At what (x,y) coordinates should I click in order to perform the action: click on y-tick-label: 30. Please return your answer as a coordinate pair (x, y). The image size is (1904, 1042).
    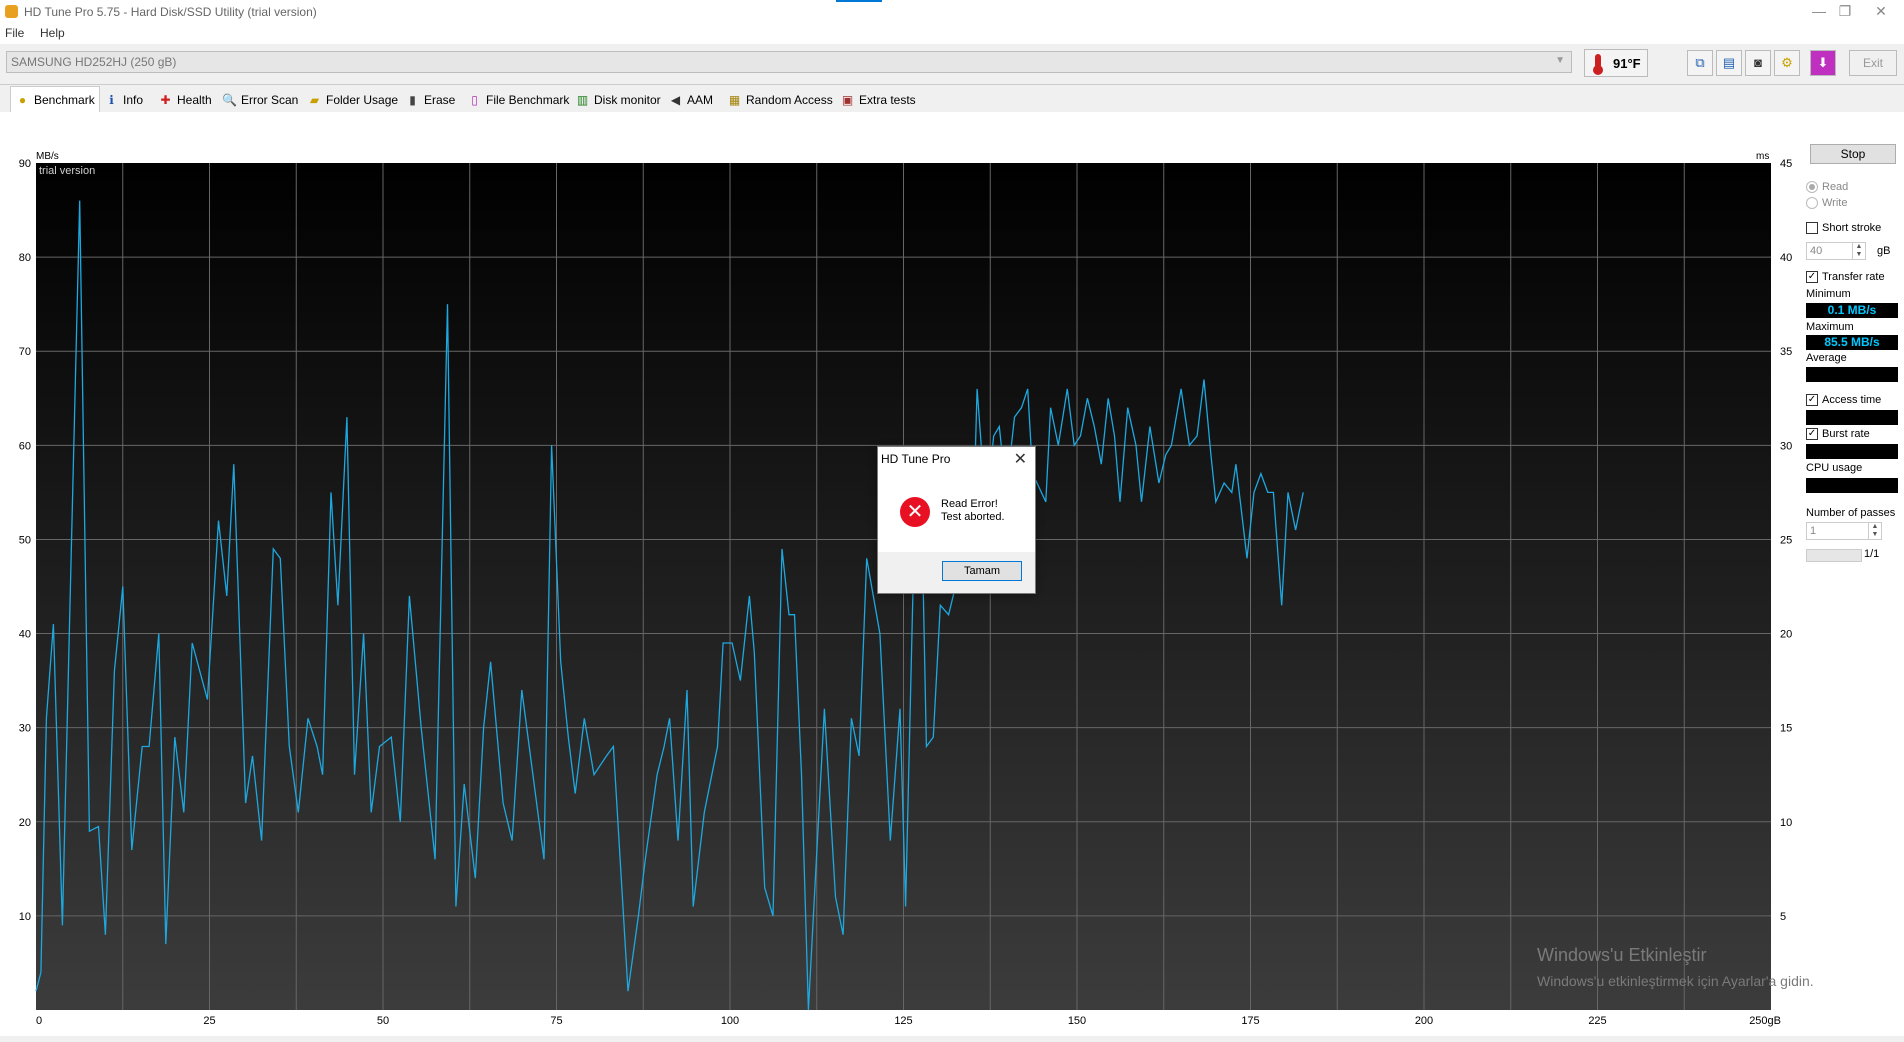
    Looking at the image, I should click on (25, 729).